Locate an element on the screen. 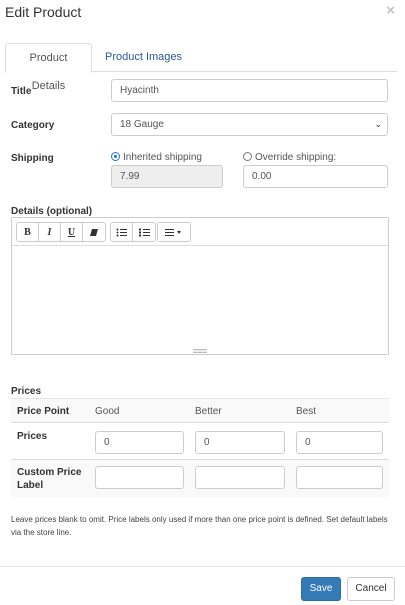 This screenshot has height=605, width=405. bold-icon: B is located at coordinates (28, 232).